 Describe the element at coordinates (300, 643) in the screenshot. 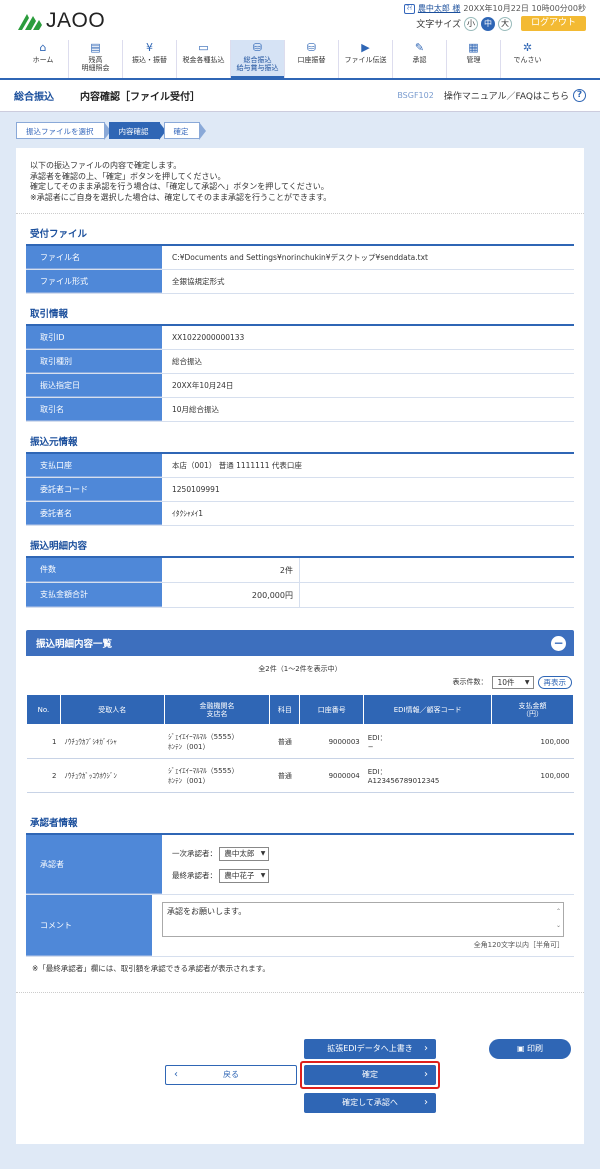

I see `detail-list-header: 振込明細内容一覧 −` at that location.